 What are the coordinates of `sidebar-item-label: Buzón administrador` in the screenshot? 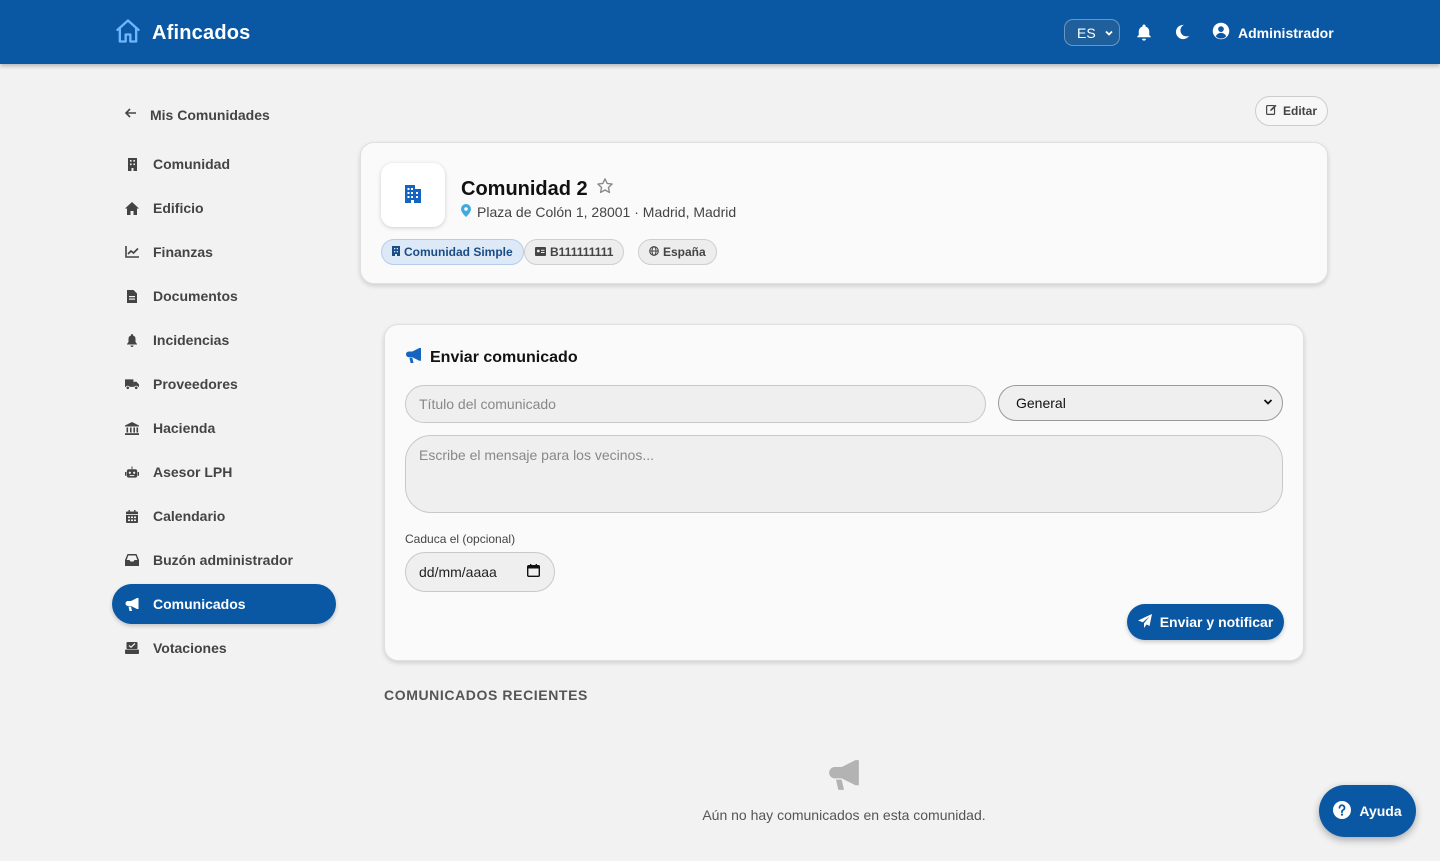 It's located at (223, 560).